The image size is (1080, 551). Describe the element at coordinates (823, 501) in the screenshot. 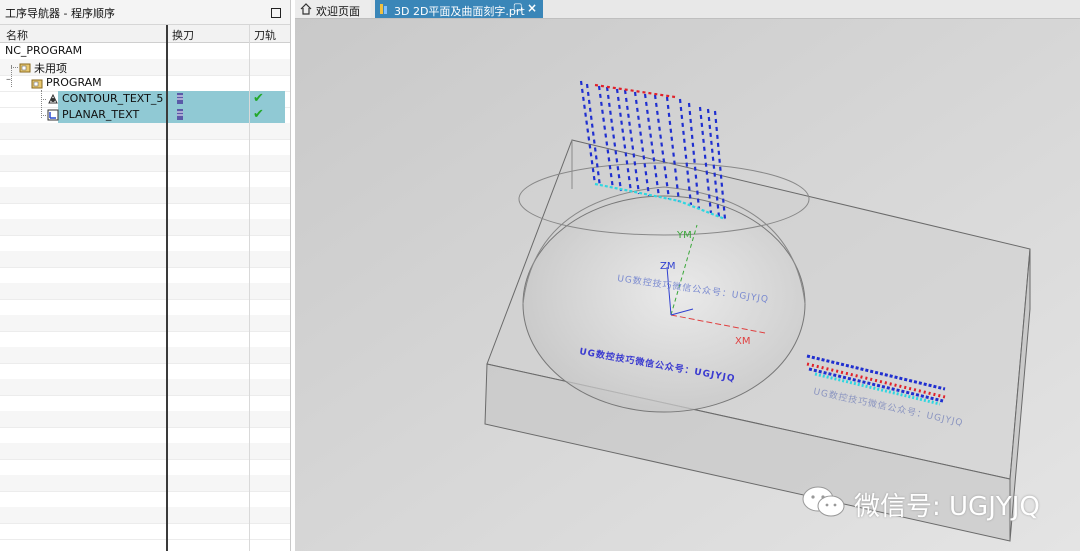

I see `wechat-icon` at that location.